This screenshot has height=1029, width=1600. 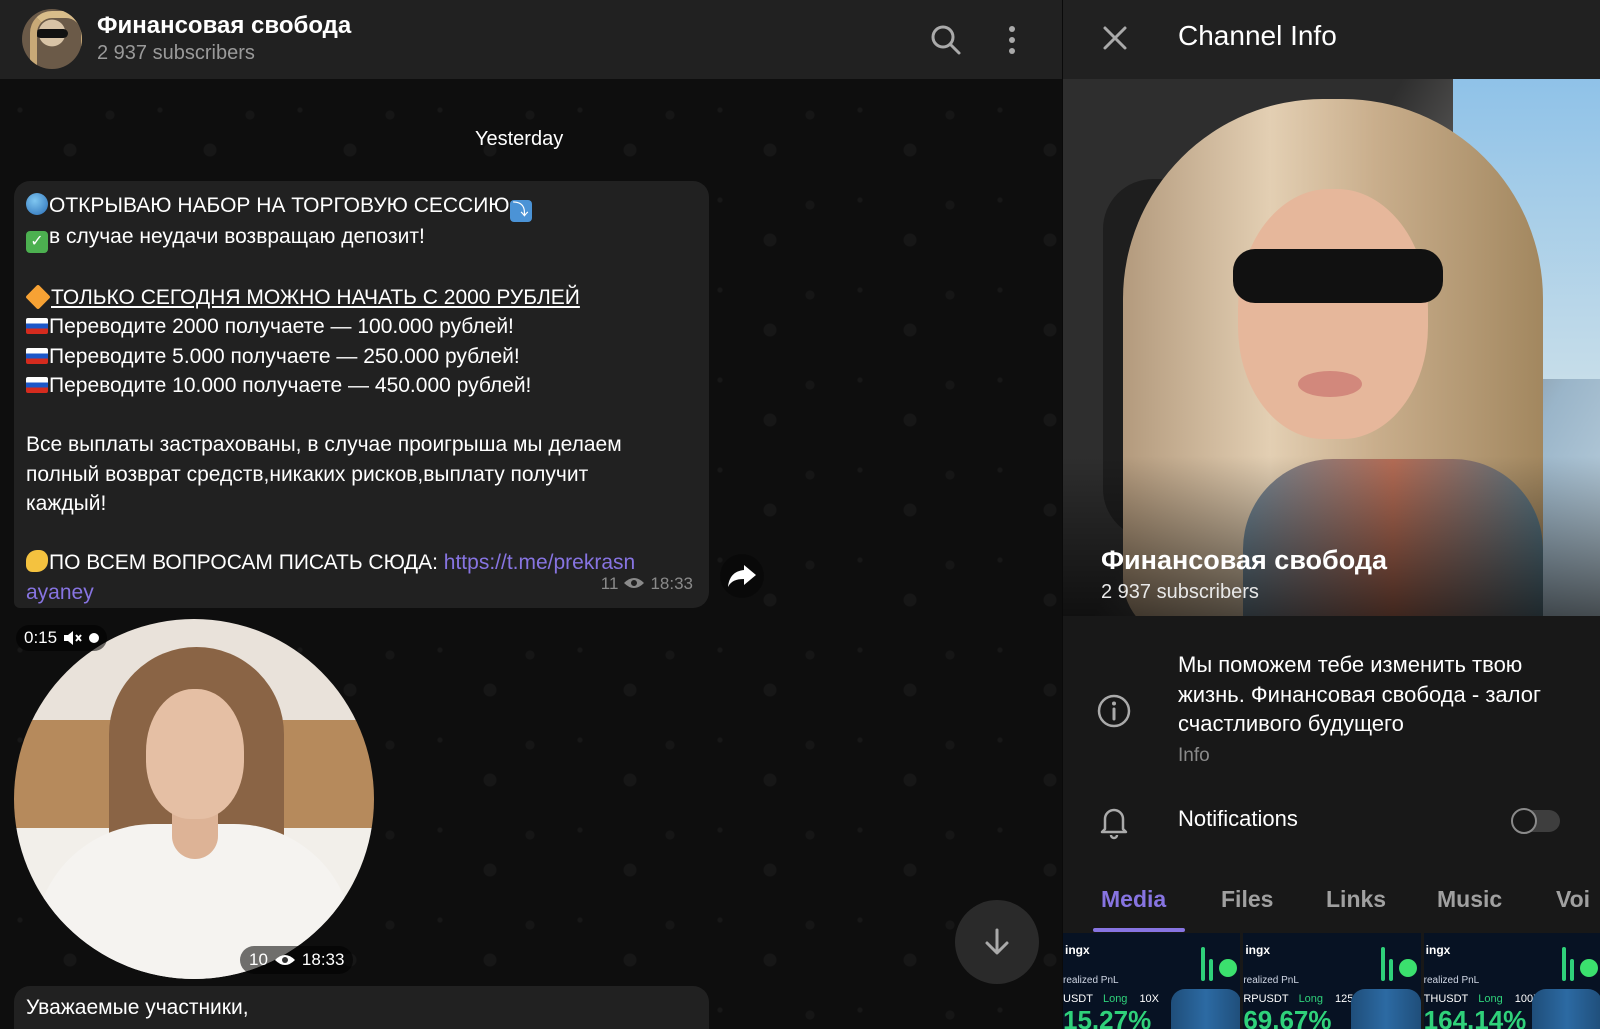 I want to click on message-line: Уважаемые участники,, so click(x=137, y=1007).